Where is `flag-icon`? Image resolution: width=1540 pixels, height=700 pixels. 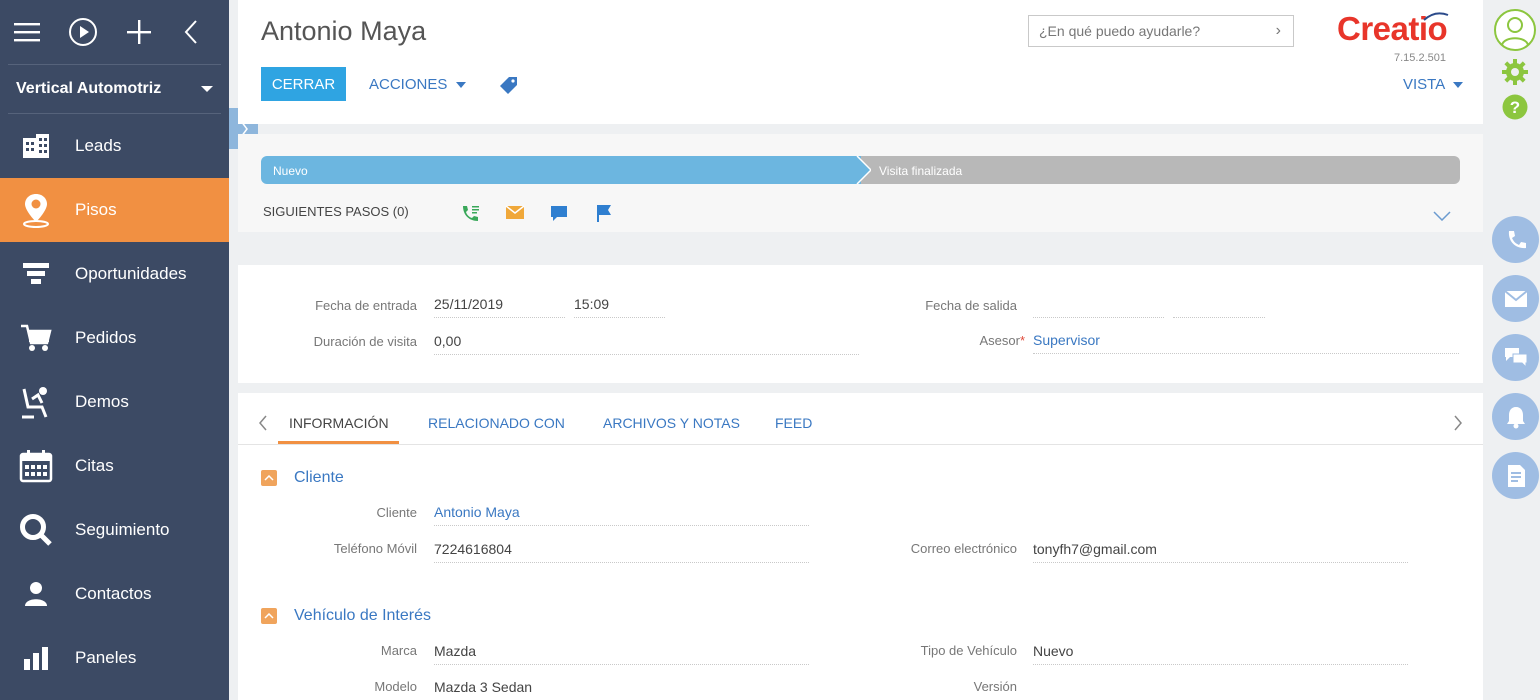 flag-icon is located at coordinates (604, 215).